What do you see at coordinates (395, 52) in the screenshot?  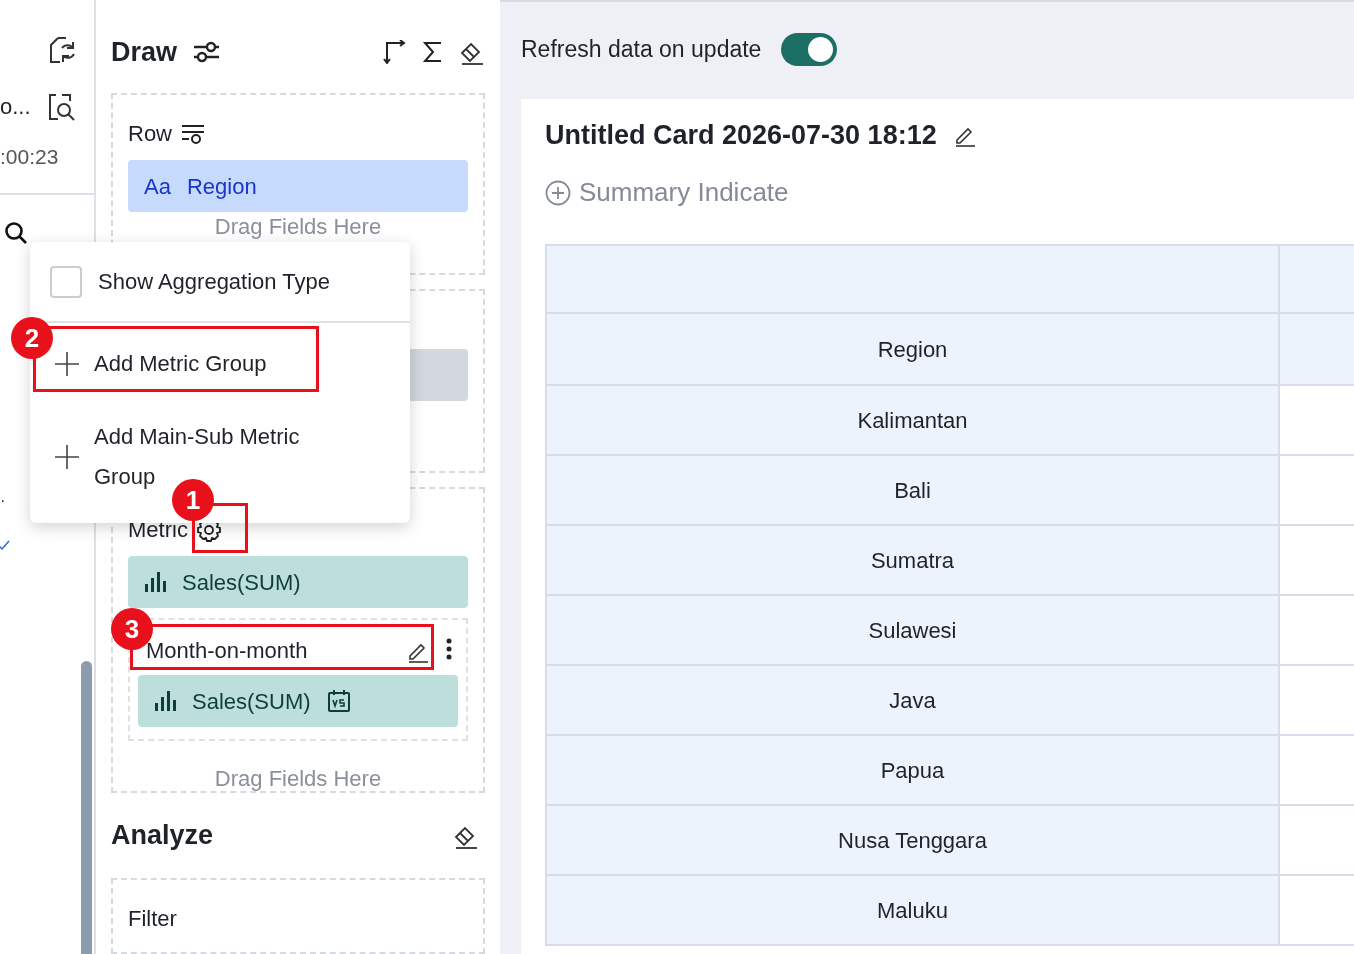 I see `pivot-arrow-icon` at bounding box center [395, 52].